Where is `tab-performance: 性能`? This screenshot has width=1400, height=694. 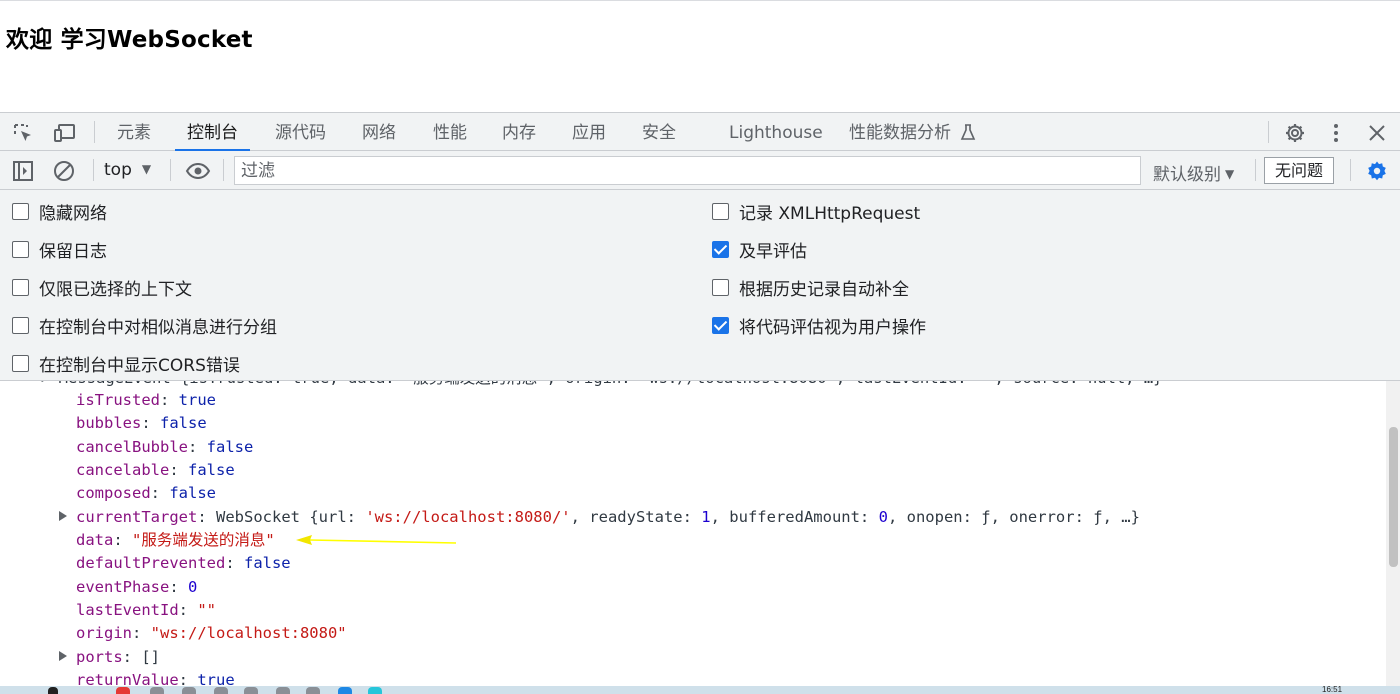
tab-performance: 性能 is located at coordinates (450, 132).